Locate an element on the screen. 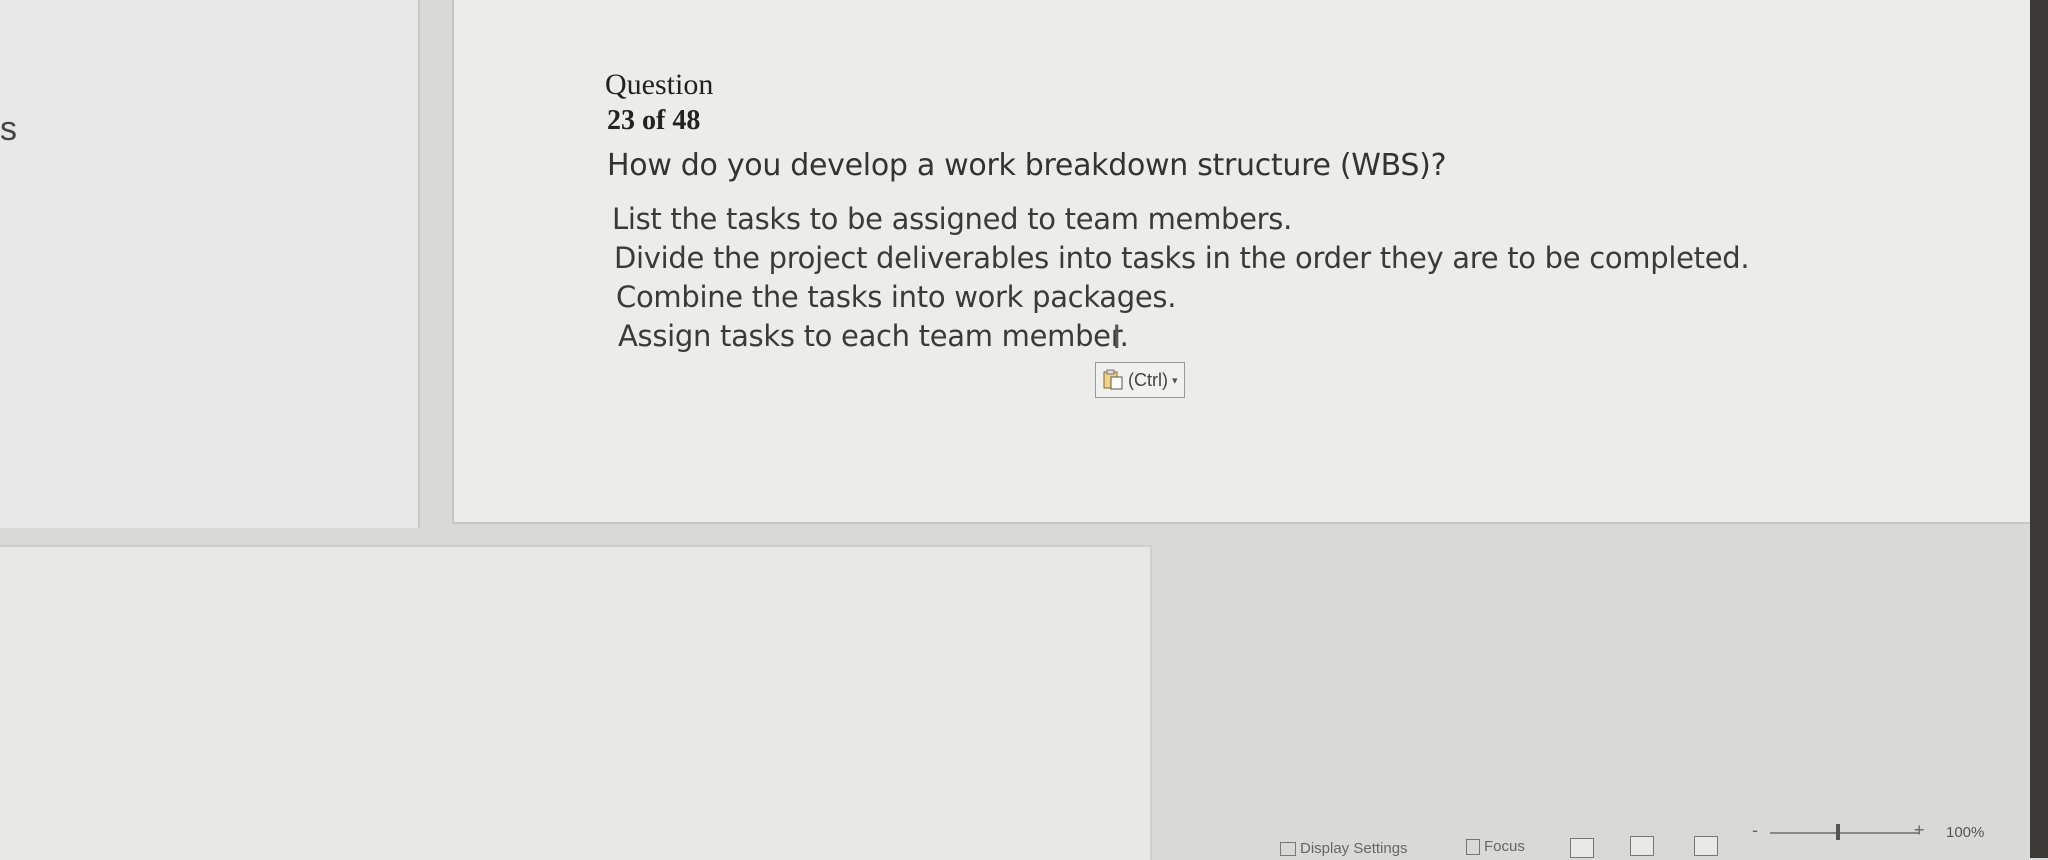 The image size is (2048, 860). zoom-in-button: + is located at coordinates (1919, 830).